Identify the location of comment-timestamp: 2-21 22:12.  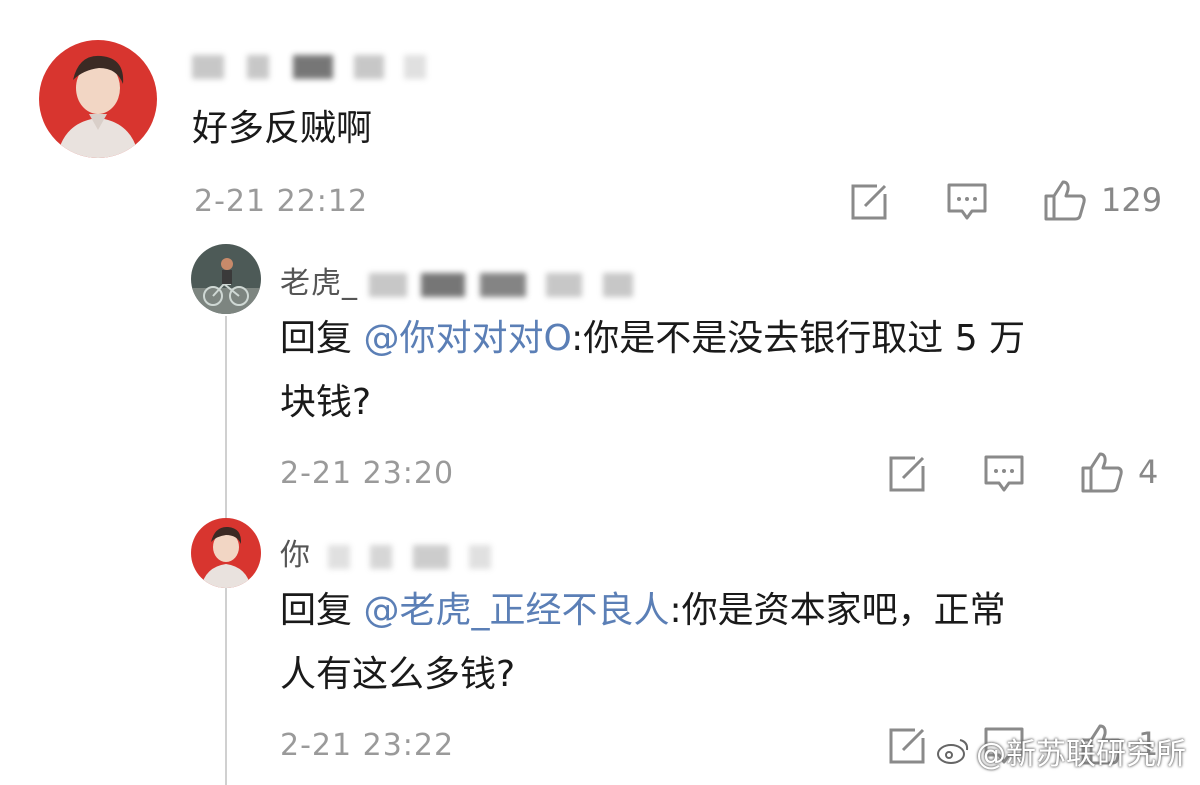
(281, 201).